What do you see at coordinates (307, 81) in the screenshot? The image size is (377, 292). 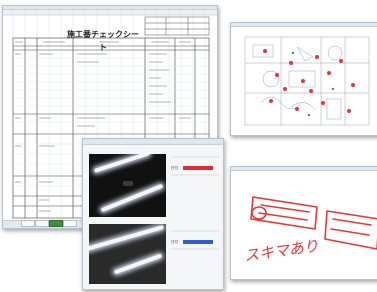 I see `floor-plan-drawing` at bounding box center [307, 81].